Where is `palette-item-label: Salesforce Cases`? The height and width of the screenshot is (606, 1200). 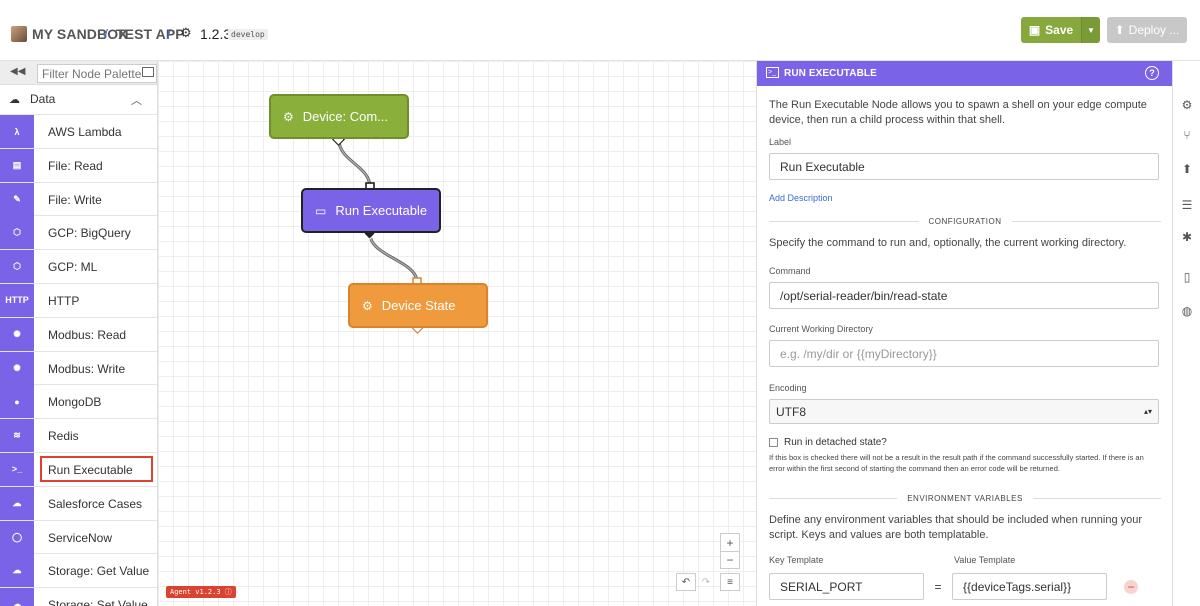
palette-item-label: Salesforce Cases is located at coordinates (95, 503).